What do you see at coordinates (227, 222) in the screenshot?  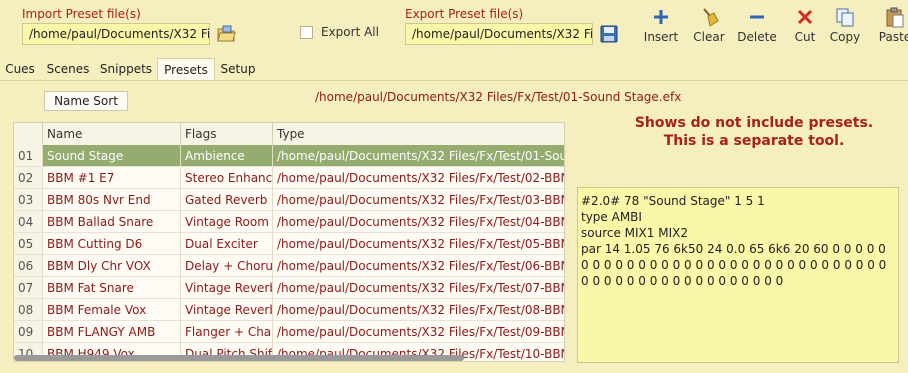 I see `cell-flags: Vintage Room` at bounding box center [227, 222].